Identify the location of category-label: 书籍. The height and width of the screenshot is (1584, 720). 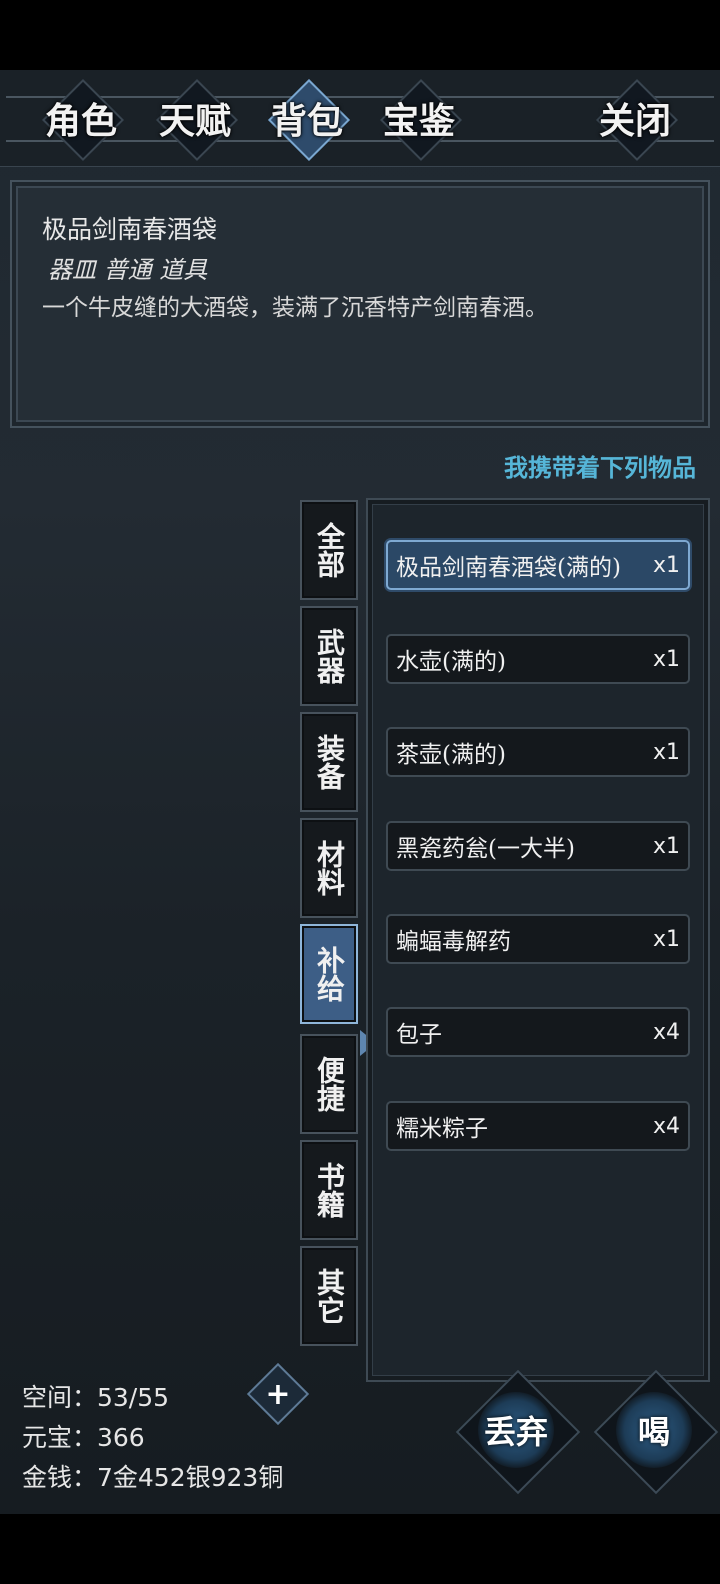
(329, 1190).